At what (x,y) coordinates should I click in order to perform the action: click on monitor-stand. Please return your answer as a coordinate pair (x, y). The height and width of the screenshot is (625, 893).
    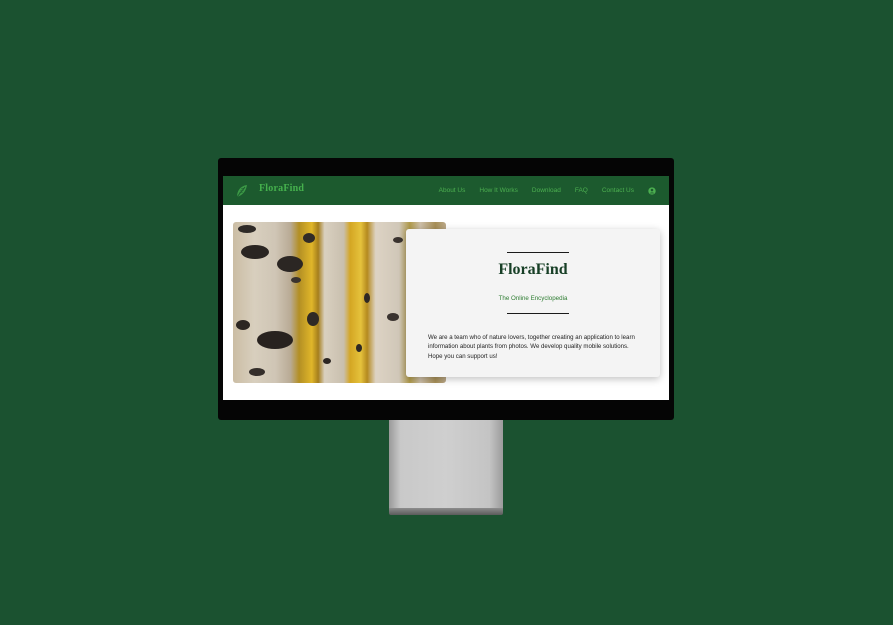
    Looking at the image, I should click on (446, 464).